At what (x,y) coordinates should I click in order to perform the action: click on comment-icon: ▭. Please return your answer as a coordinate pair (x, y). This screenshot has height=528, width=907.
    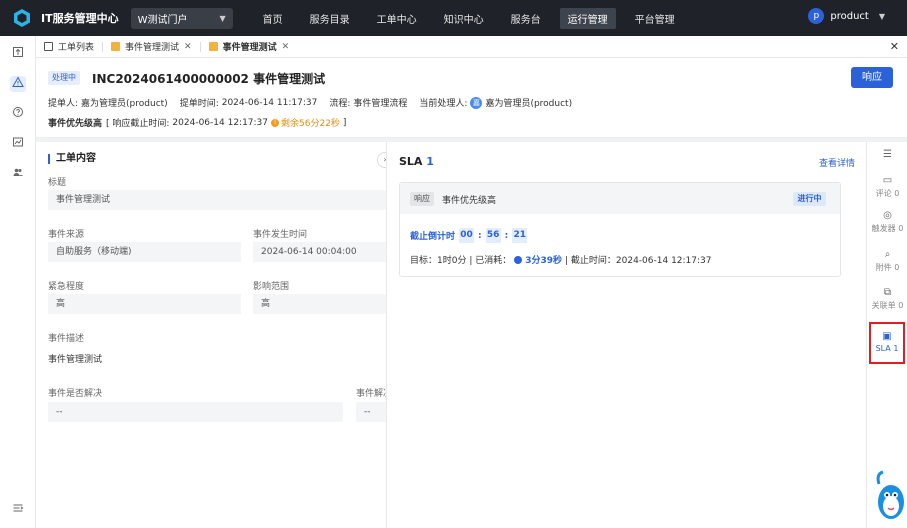
    Looking at the image, I should click on (887, 180).